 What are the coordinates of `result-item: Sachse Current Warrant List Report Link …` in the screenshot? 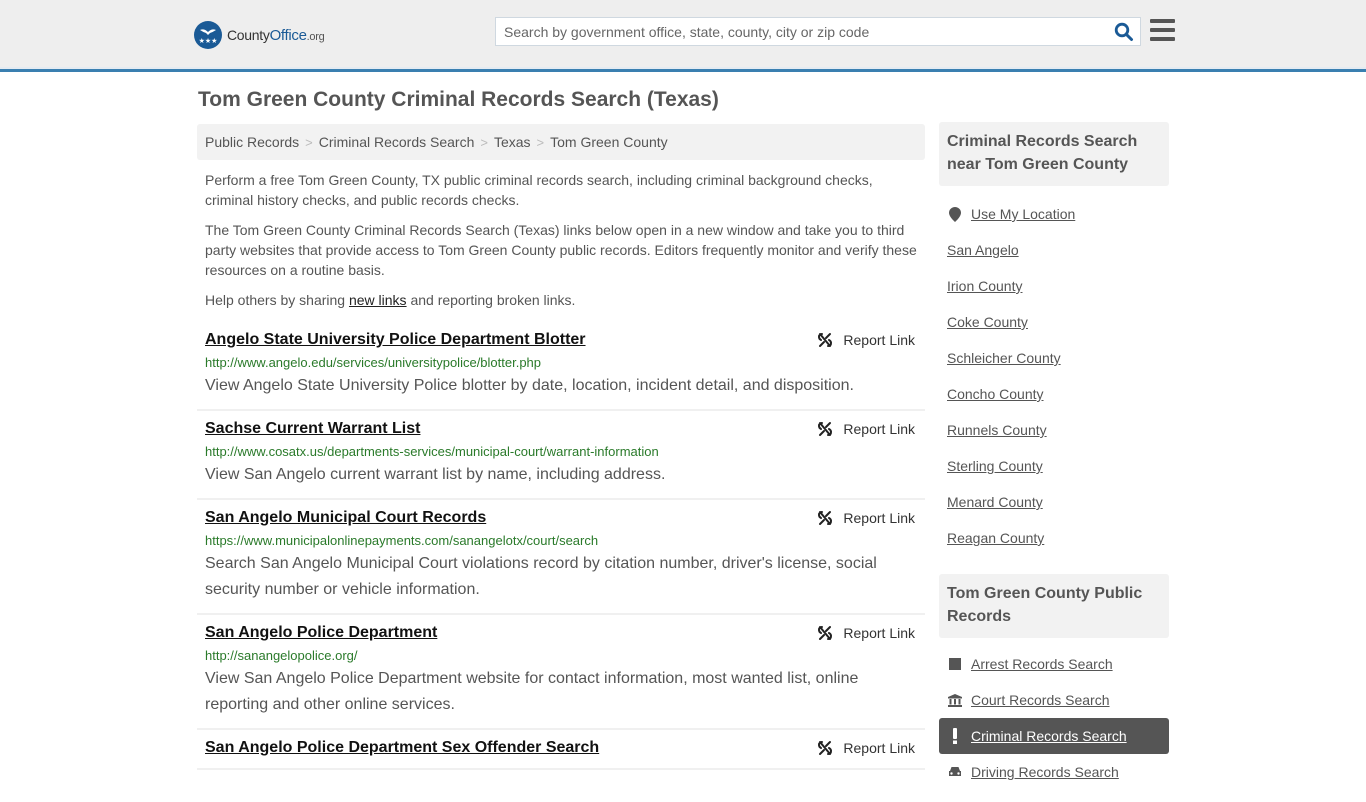 It's located at (561, 455).